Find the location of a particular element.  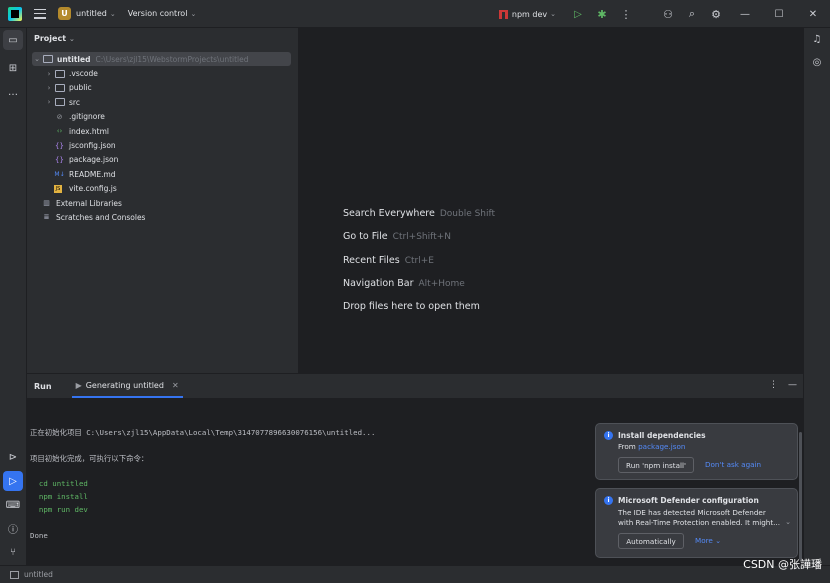

minimize-button: — is located at coordinates (745, 14).